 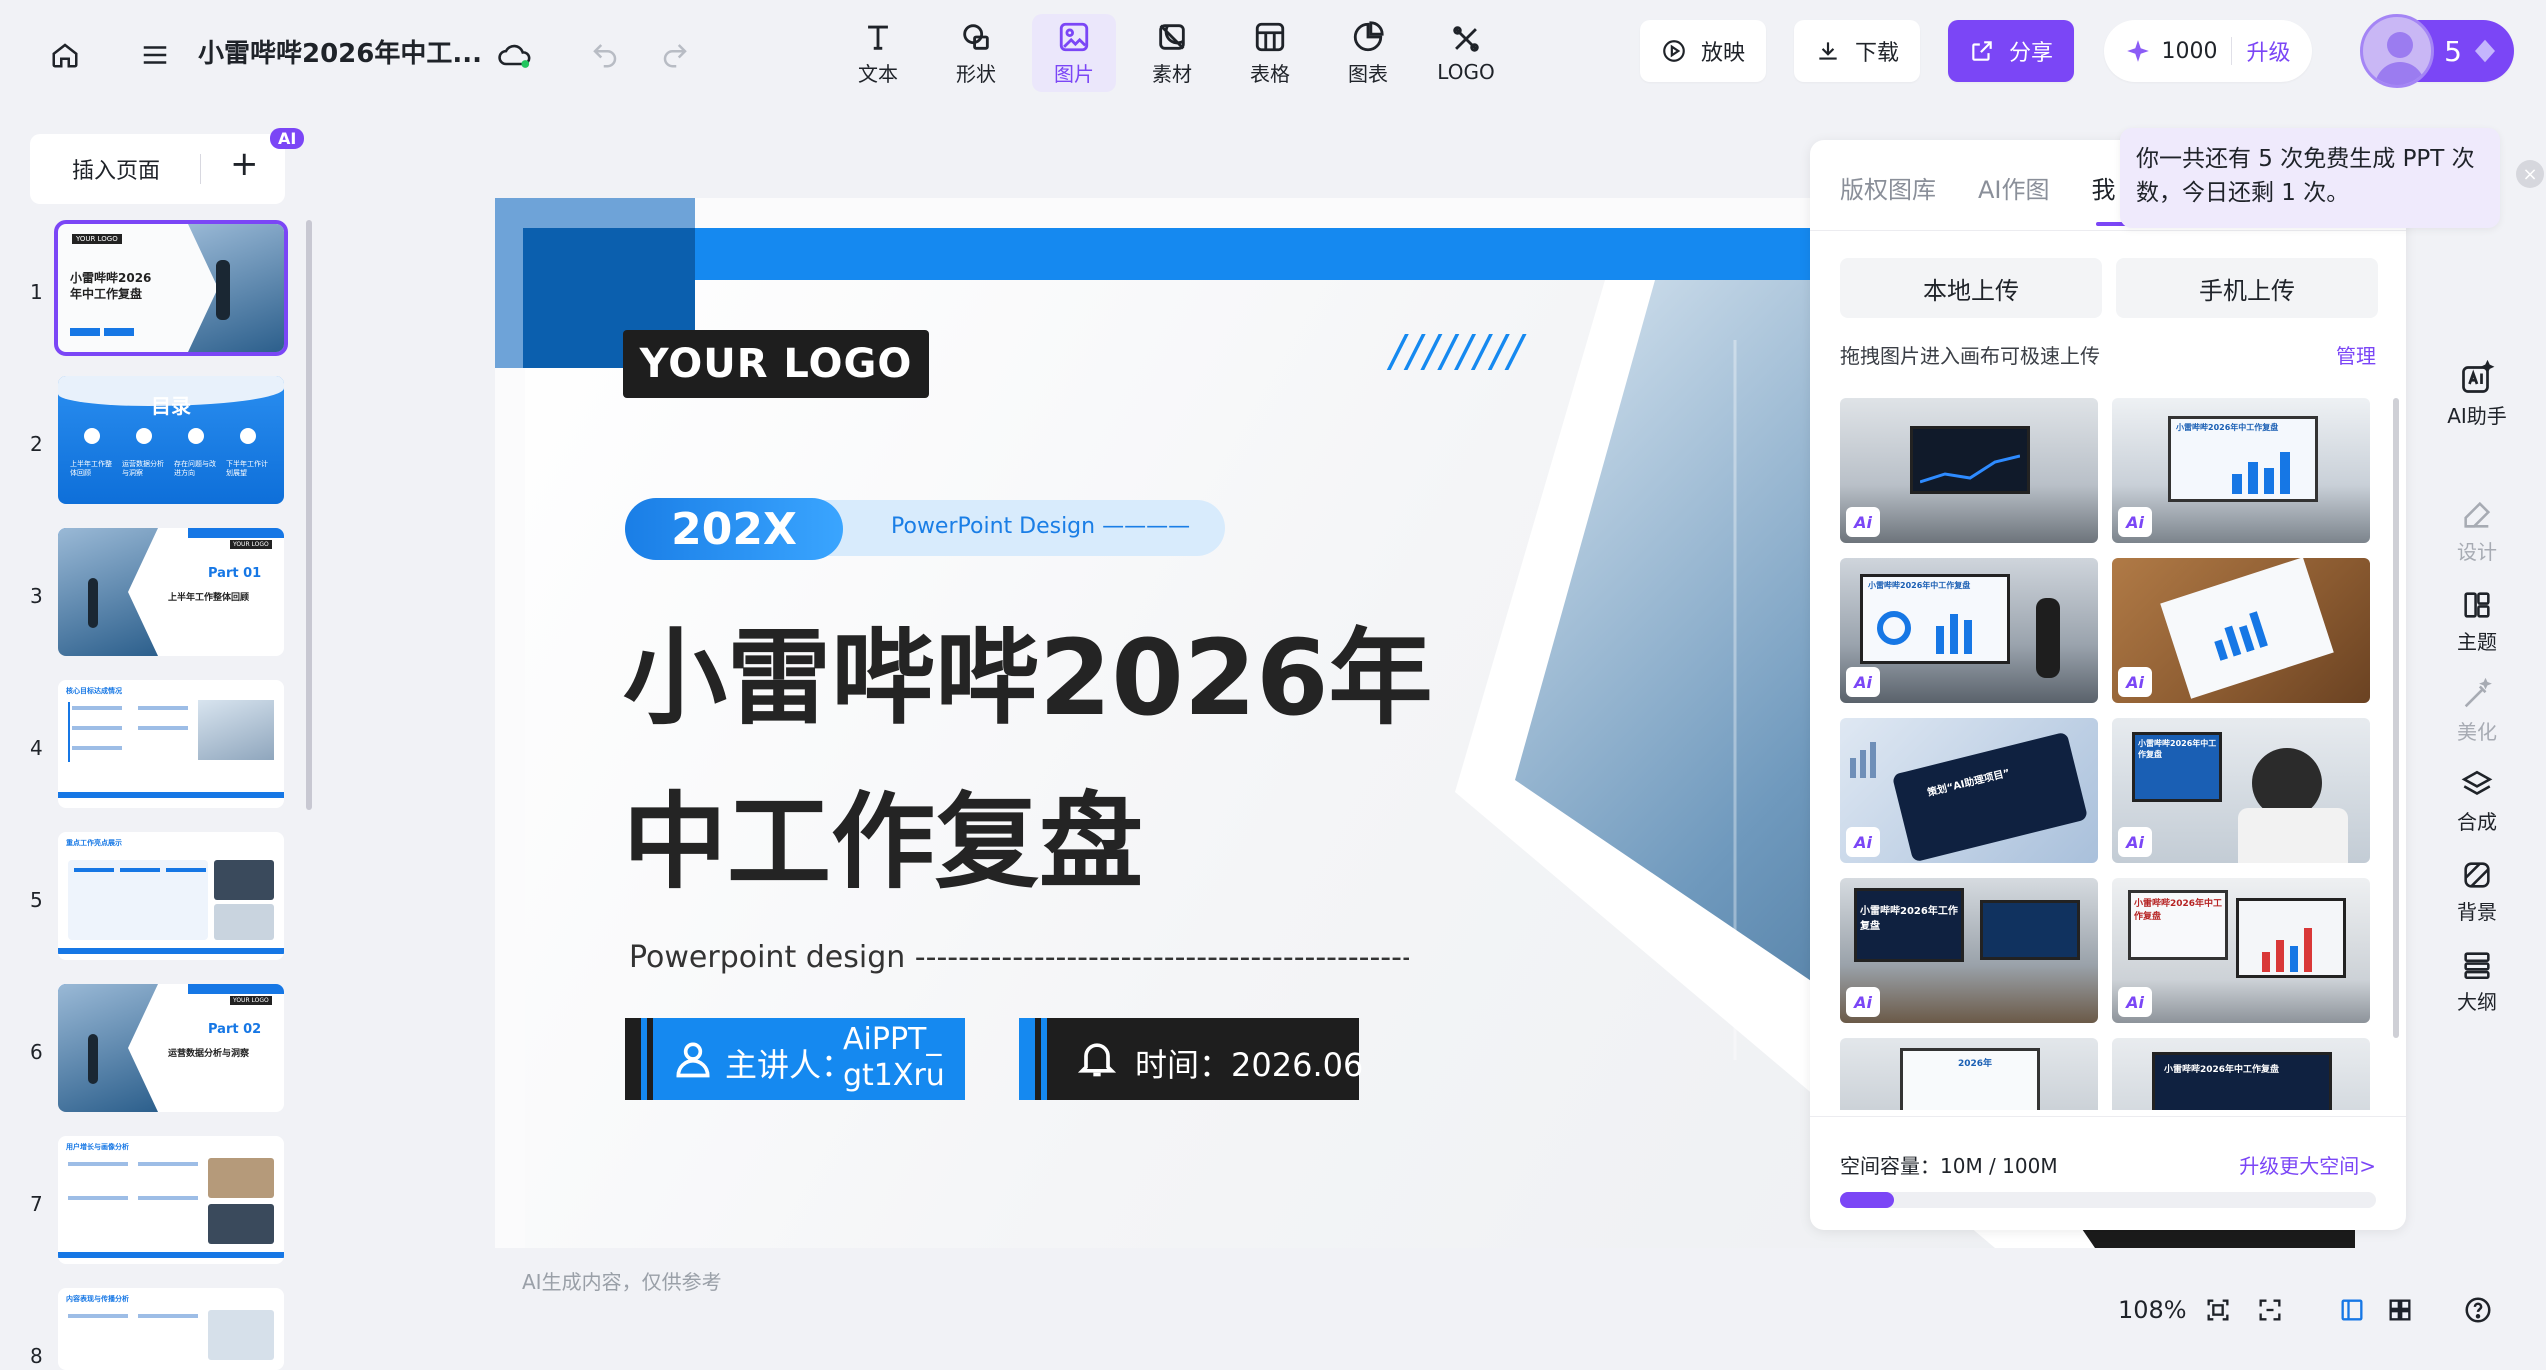 I want to click on thumbnail-row: 5 重点工作亮点展示, so click(x=150, y=897).